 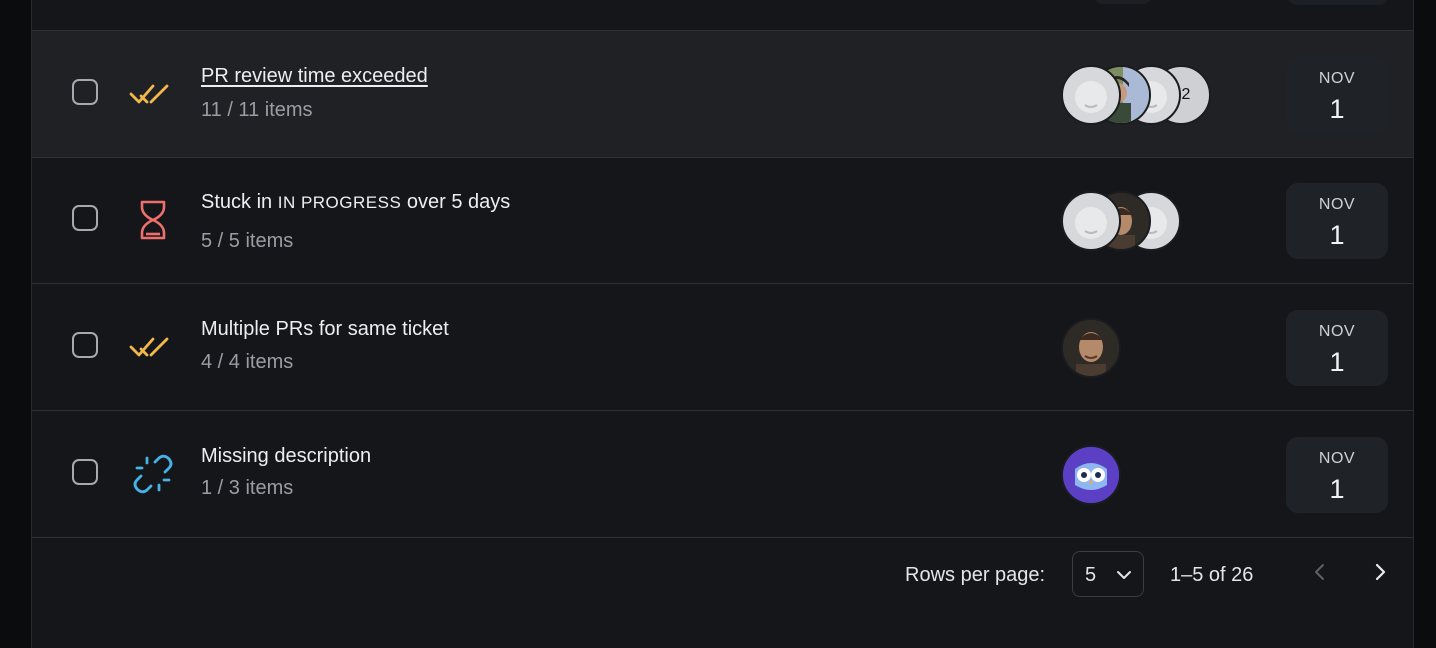 I want to click on row-title: Missing description, so click(x=286, y=456).